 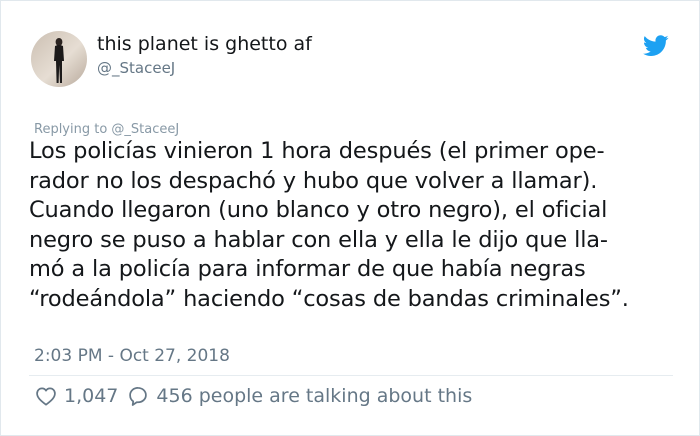 I want to click on like-count: 1,047, so click(x=91, y=396).